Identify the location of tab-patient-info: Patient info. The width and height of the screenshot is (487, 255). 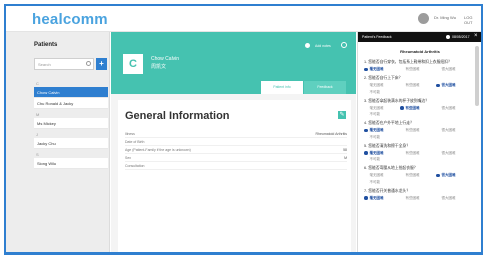
(282, 87).